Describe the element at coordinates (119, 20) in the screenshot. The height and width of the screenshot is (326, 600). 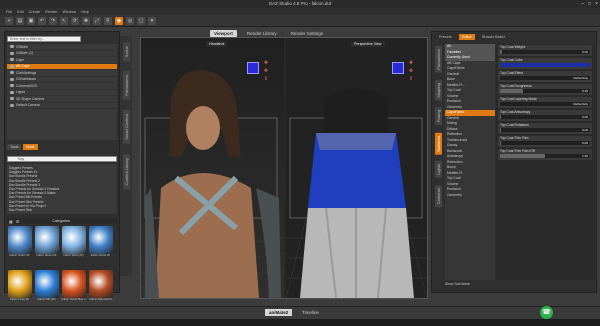
I see `render-icon: ◉` at that location.